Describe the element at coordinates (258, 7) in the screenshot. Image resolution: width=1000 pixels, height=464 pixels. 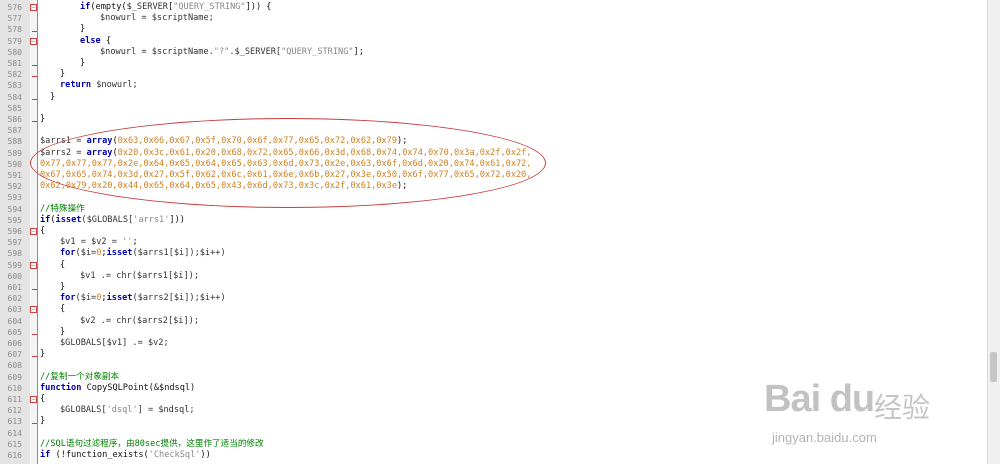
I see `code-token: ])) {` at that location.